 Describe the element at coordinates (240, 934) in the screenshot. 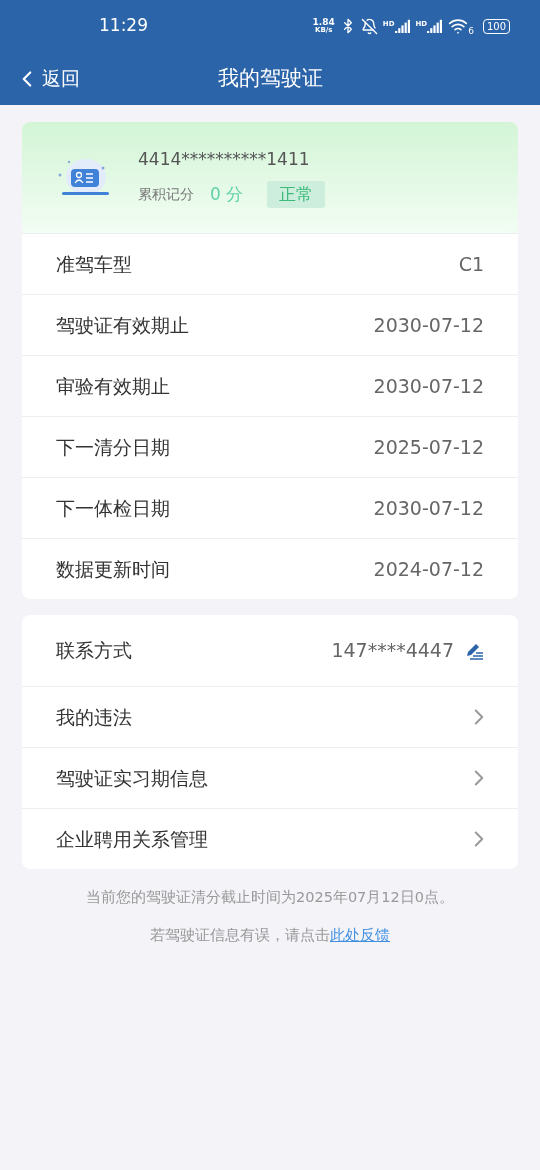

I see `feedback-text: 若驾驶证信息有误，请点击` at that location.